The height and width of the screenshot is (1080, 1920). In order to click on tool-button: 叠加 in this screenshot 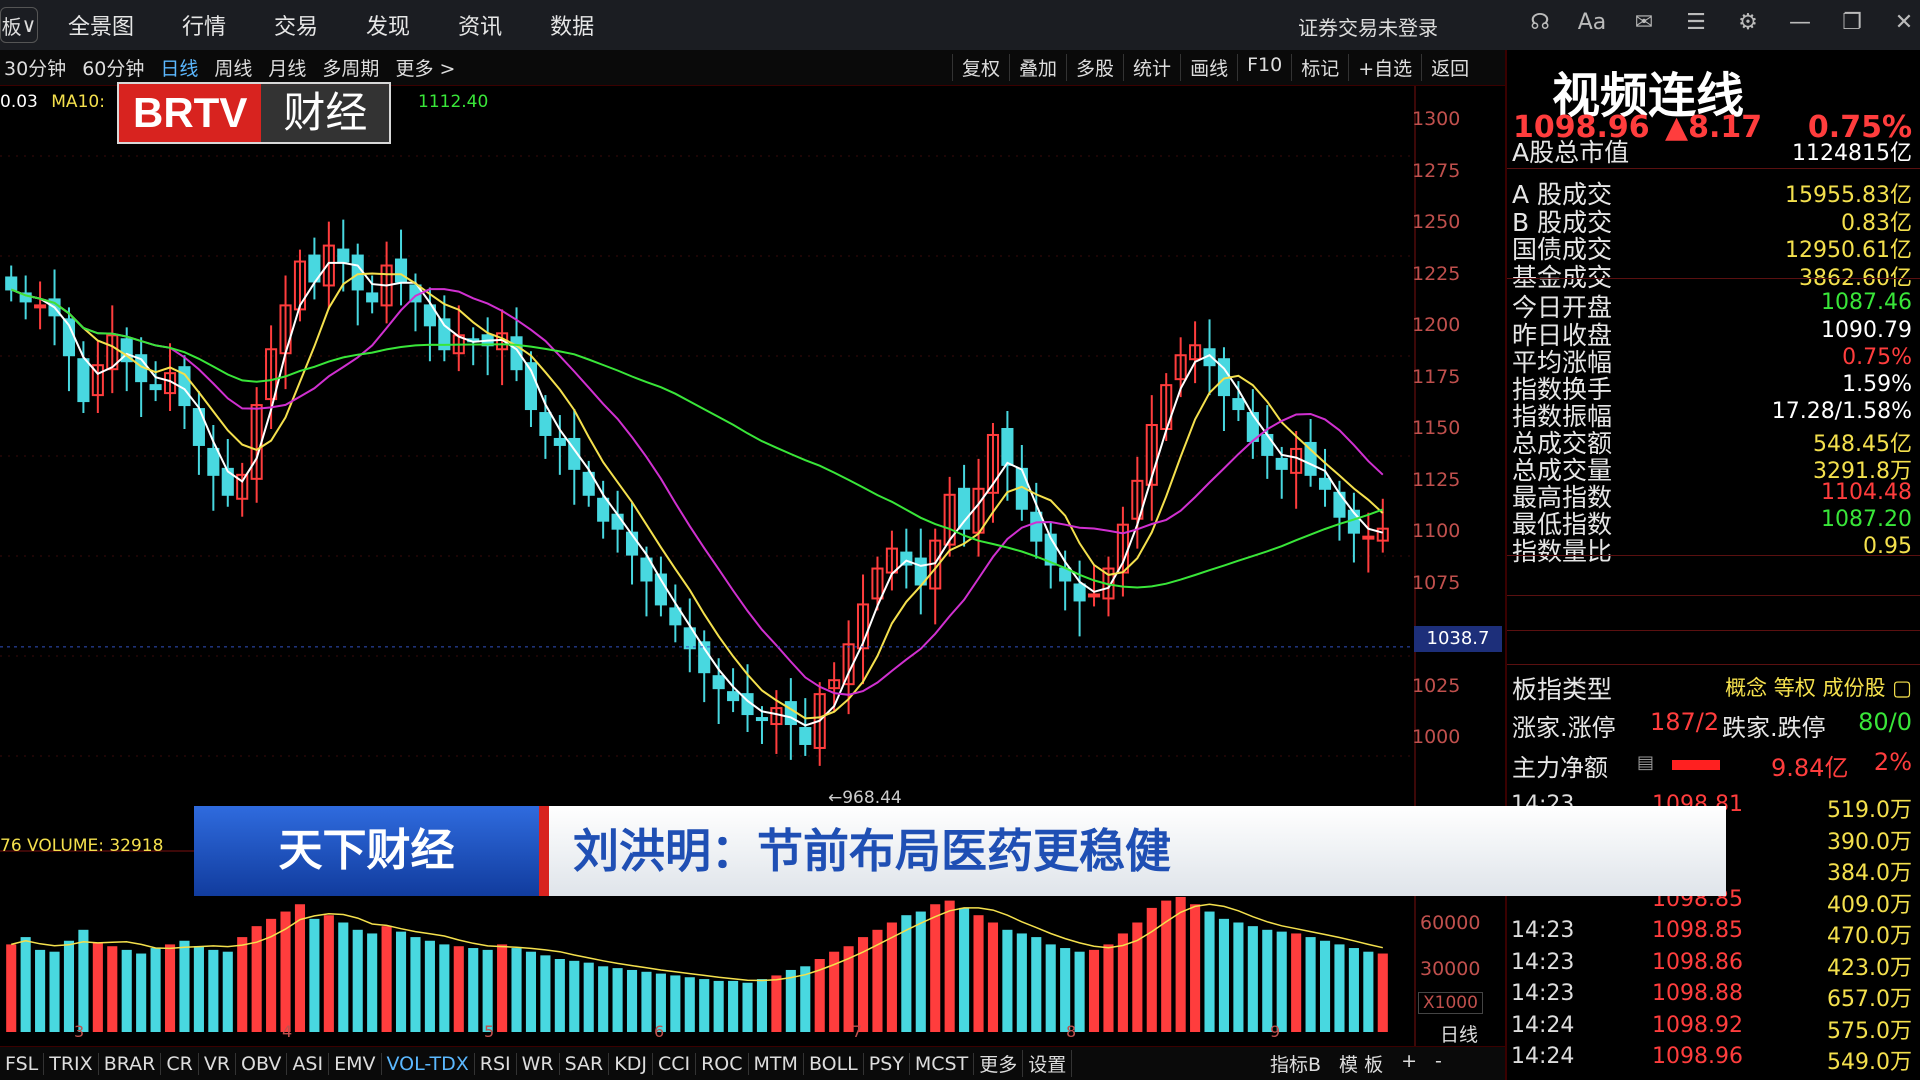, I will do `click(1037, 67)`.